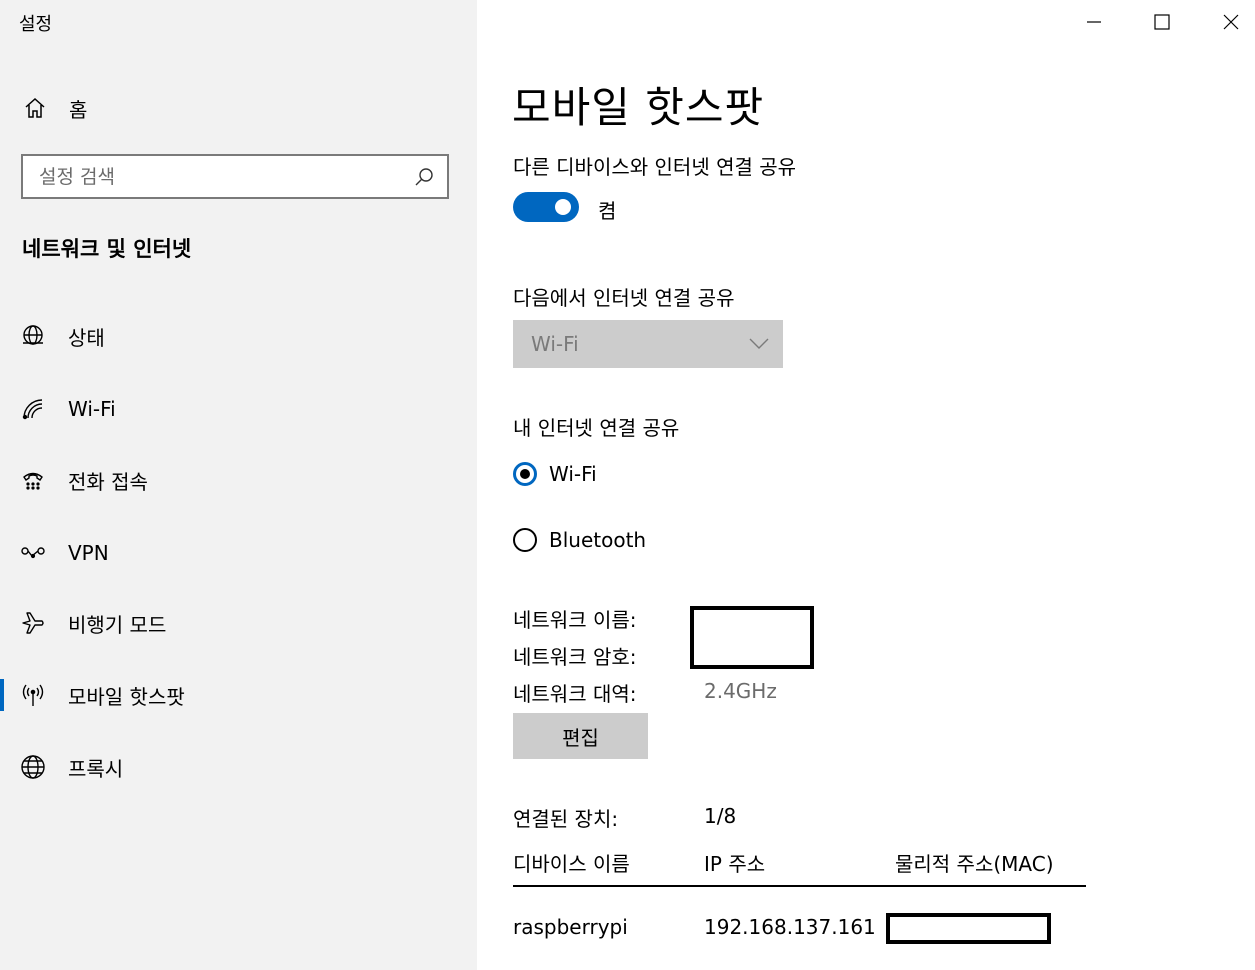 The image size is (1255, 970). I want to click on chevron-down-icon, so click(759, 343).